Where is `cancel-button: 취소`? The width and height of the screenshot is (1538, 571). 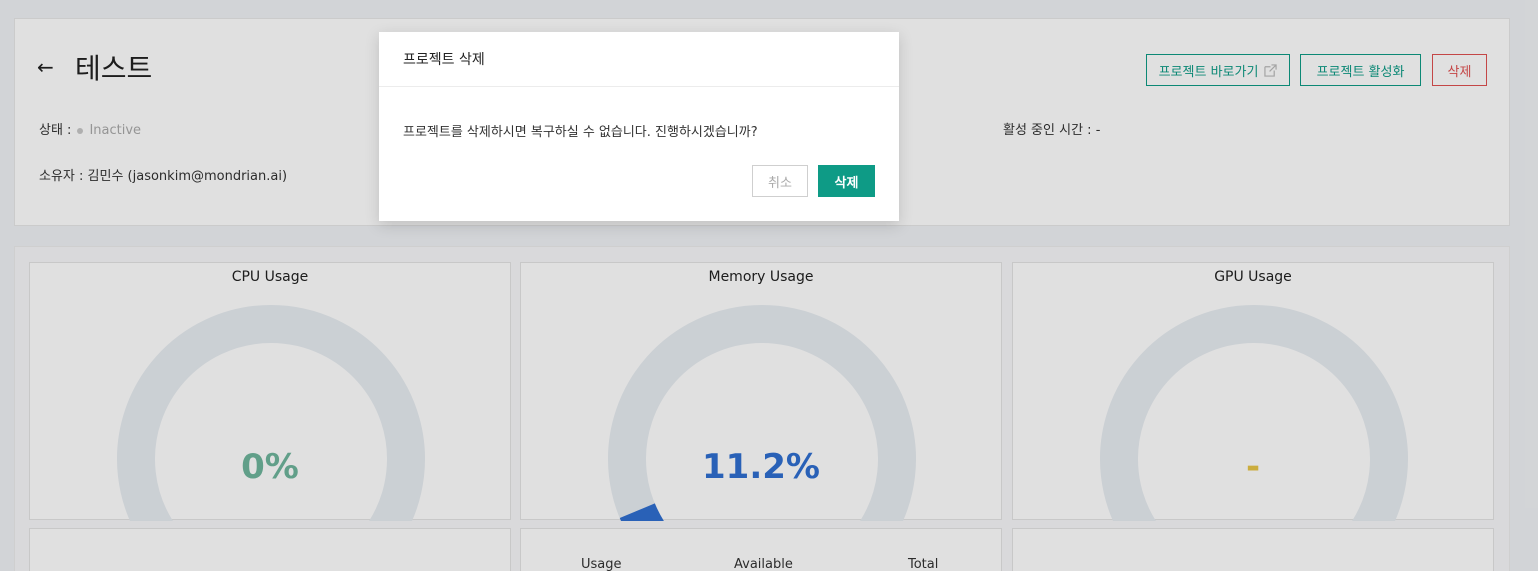 cancel-button: 취소 is located at coordinates (780, 181).